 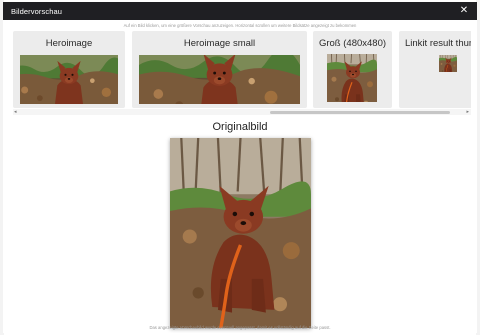 I want to click on variant-card-linkit-thumbnail: Linkit result thumbnail, so click(x=435, y=69).